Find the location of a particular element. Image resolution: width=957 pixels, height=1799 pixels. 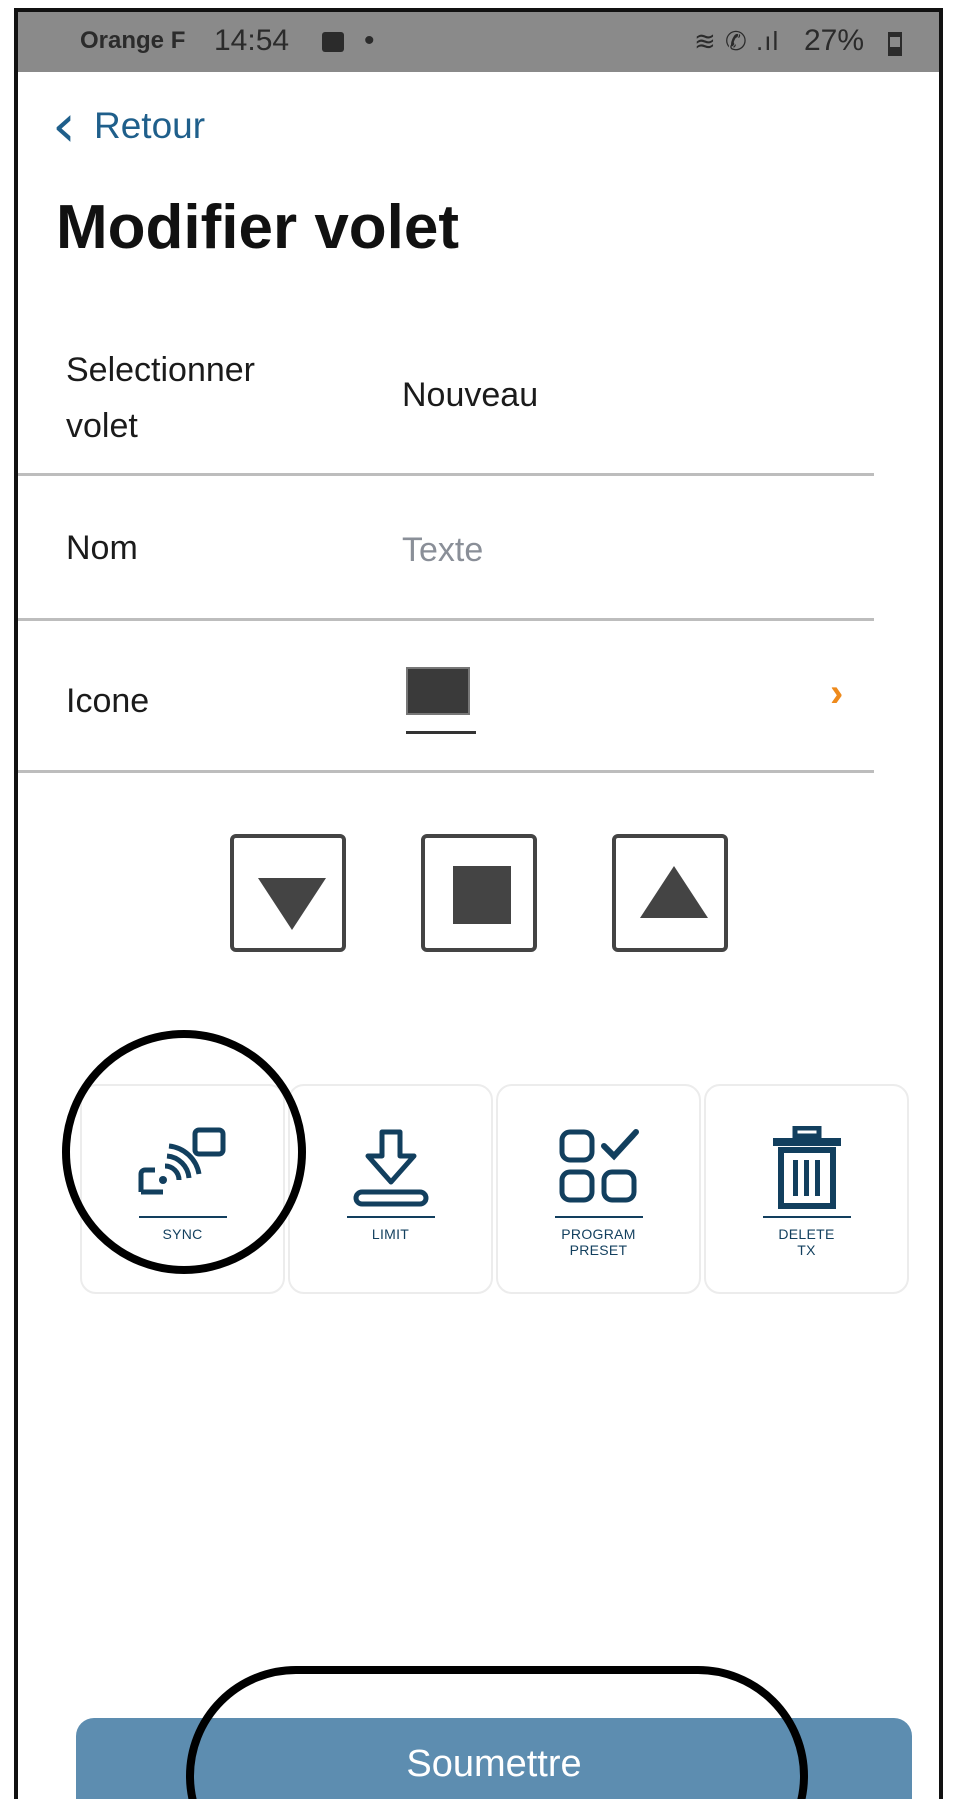

limit-caption: LIMIT is located at coordinates (390, 1234).